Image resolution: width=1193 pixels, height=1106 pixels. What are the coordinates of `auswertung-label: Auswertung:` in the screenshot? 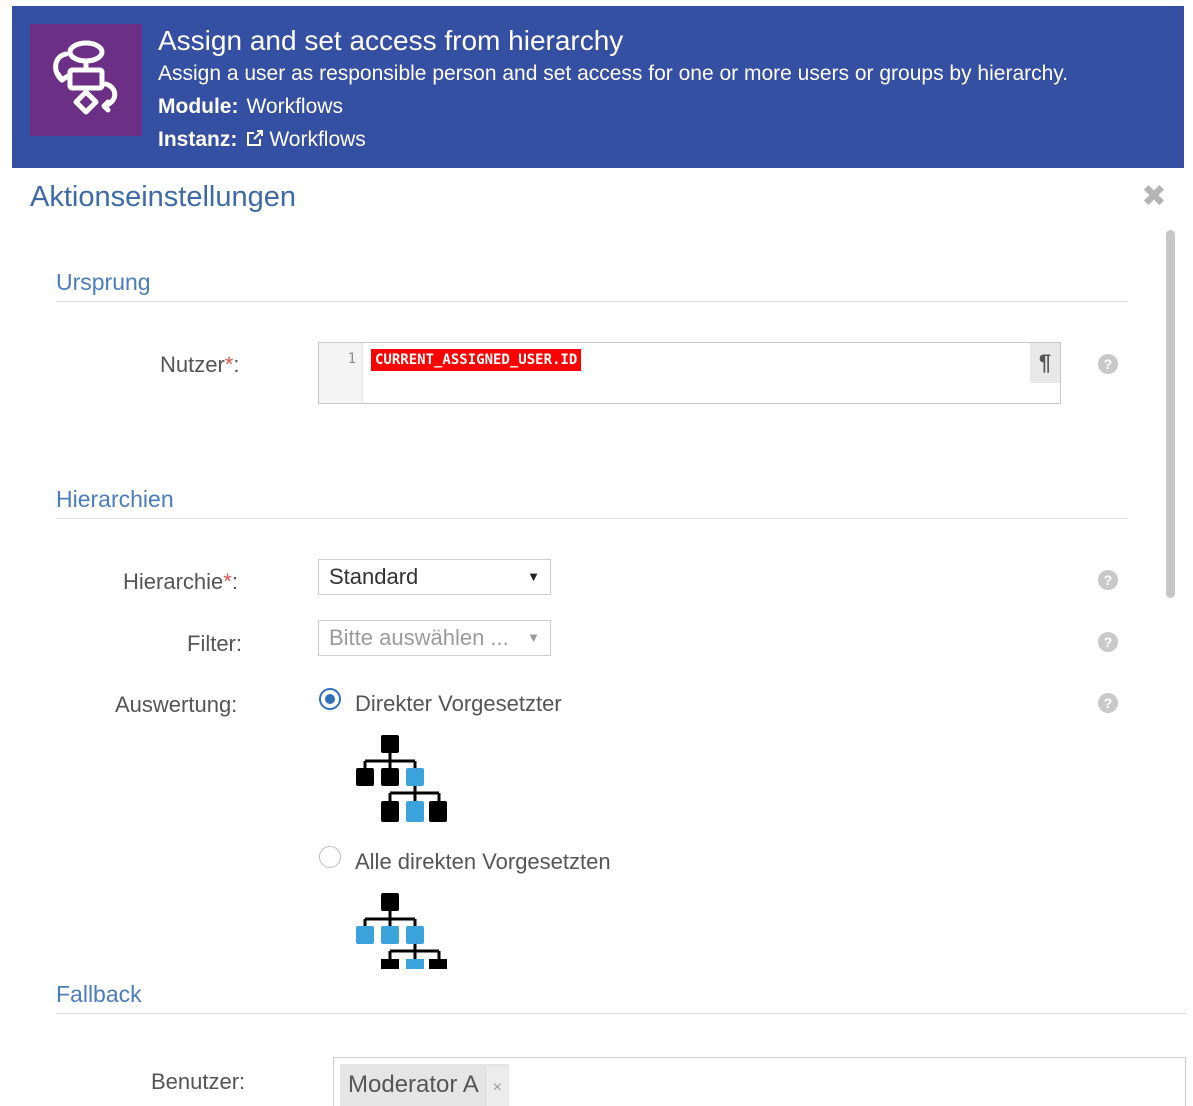 It's located at (176, 704).